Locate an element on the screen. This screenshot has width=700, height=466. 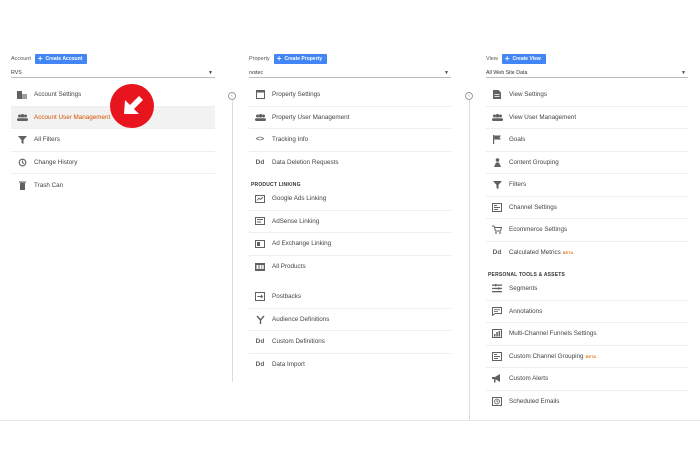
account-item-label: Change History is located at coordinates (56, 162).